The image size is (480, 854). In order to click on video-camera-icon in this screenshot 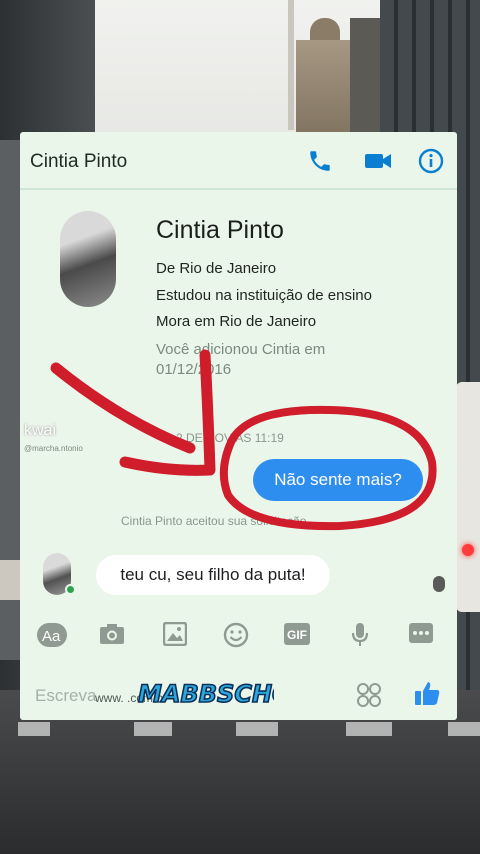, I will do `click(378, 163)`.